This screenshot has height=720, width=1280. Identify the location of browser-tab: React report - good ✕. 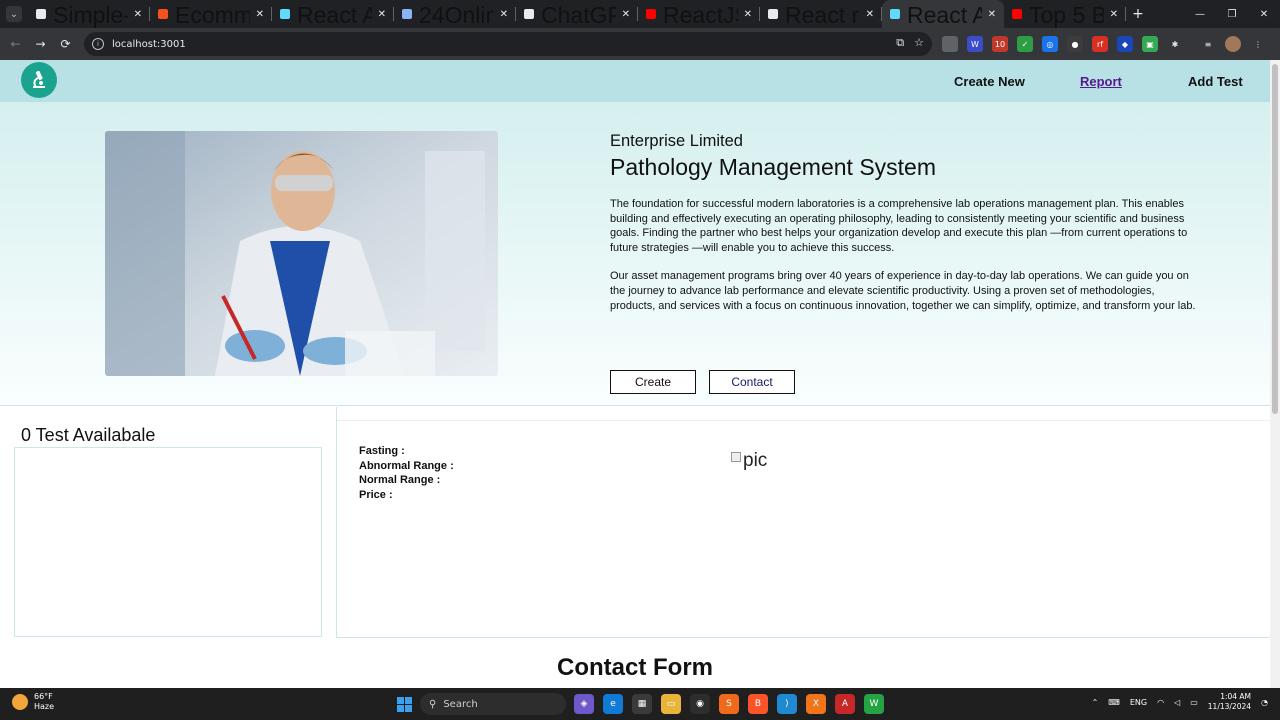
(821, 14).